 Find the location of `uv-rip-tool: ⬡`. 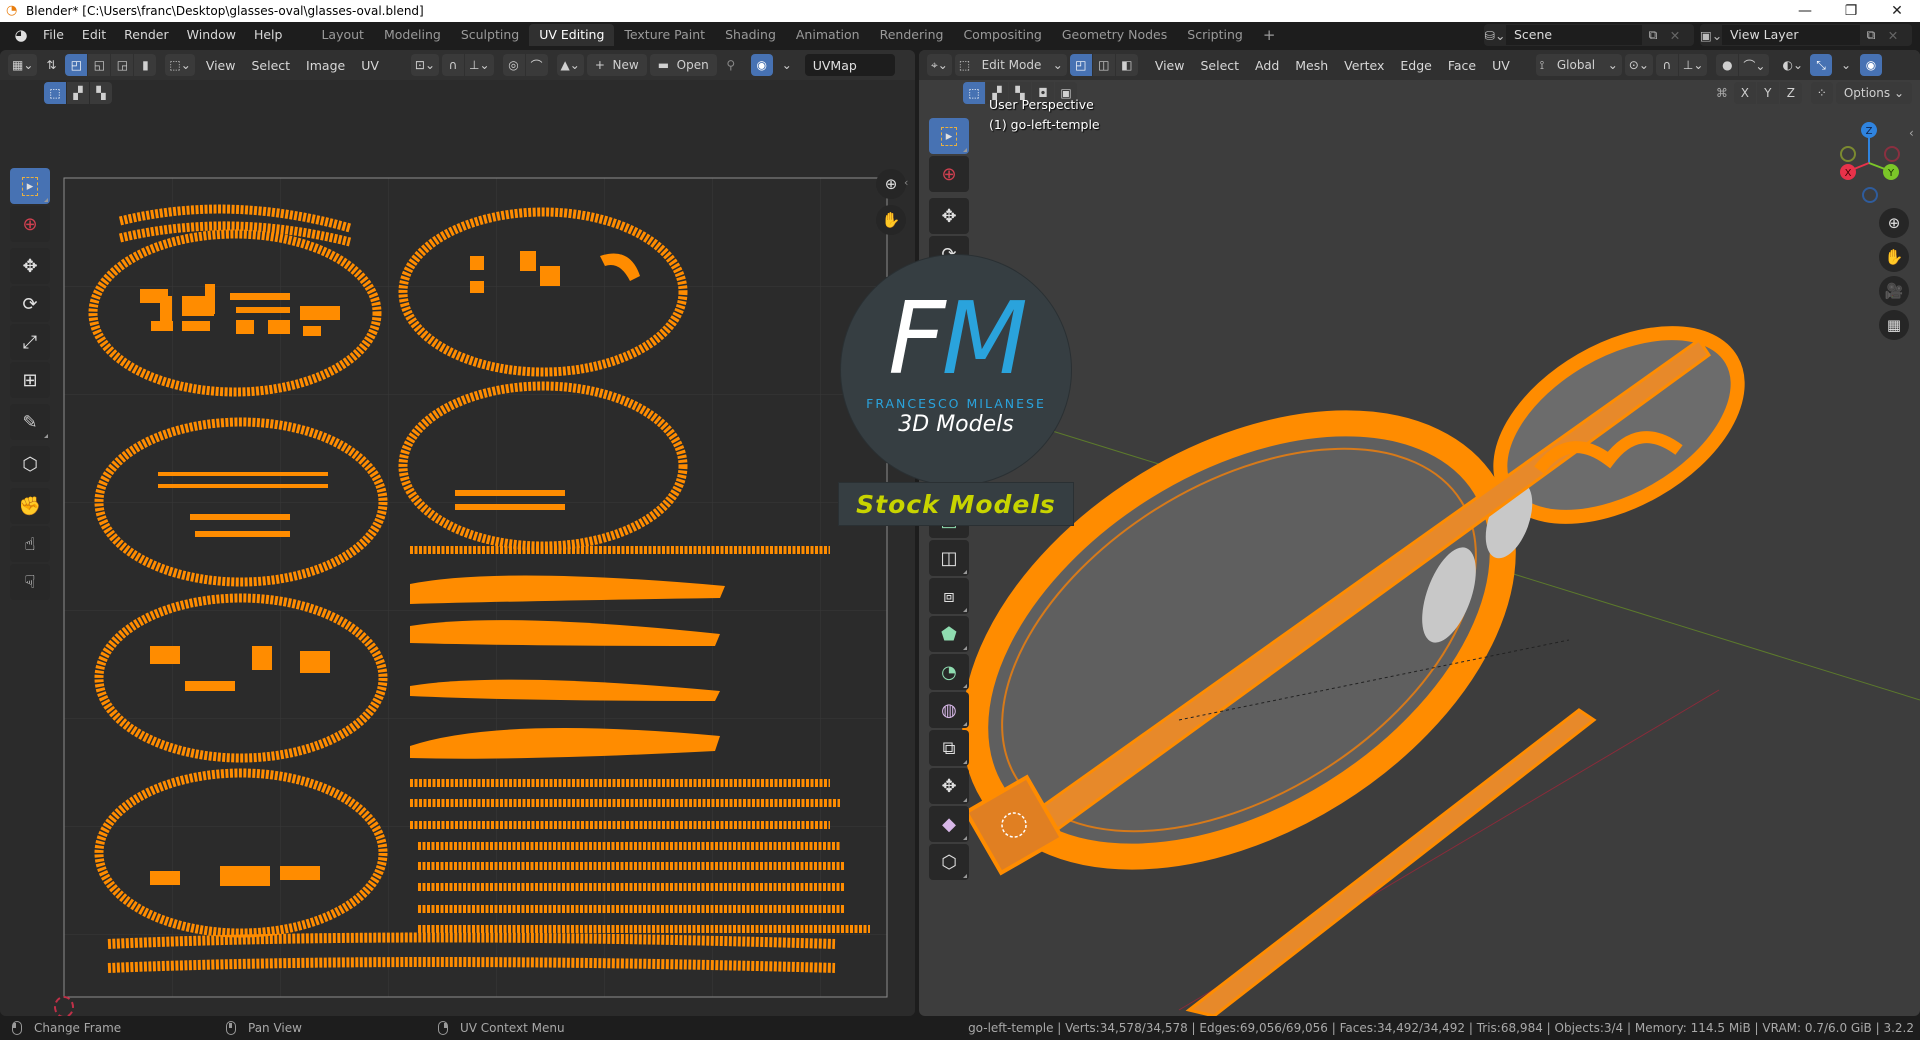

uv-rip-tool: ⬡ is located at coordinates (30, 464).